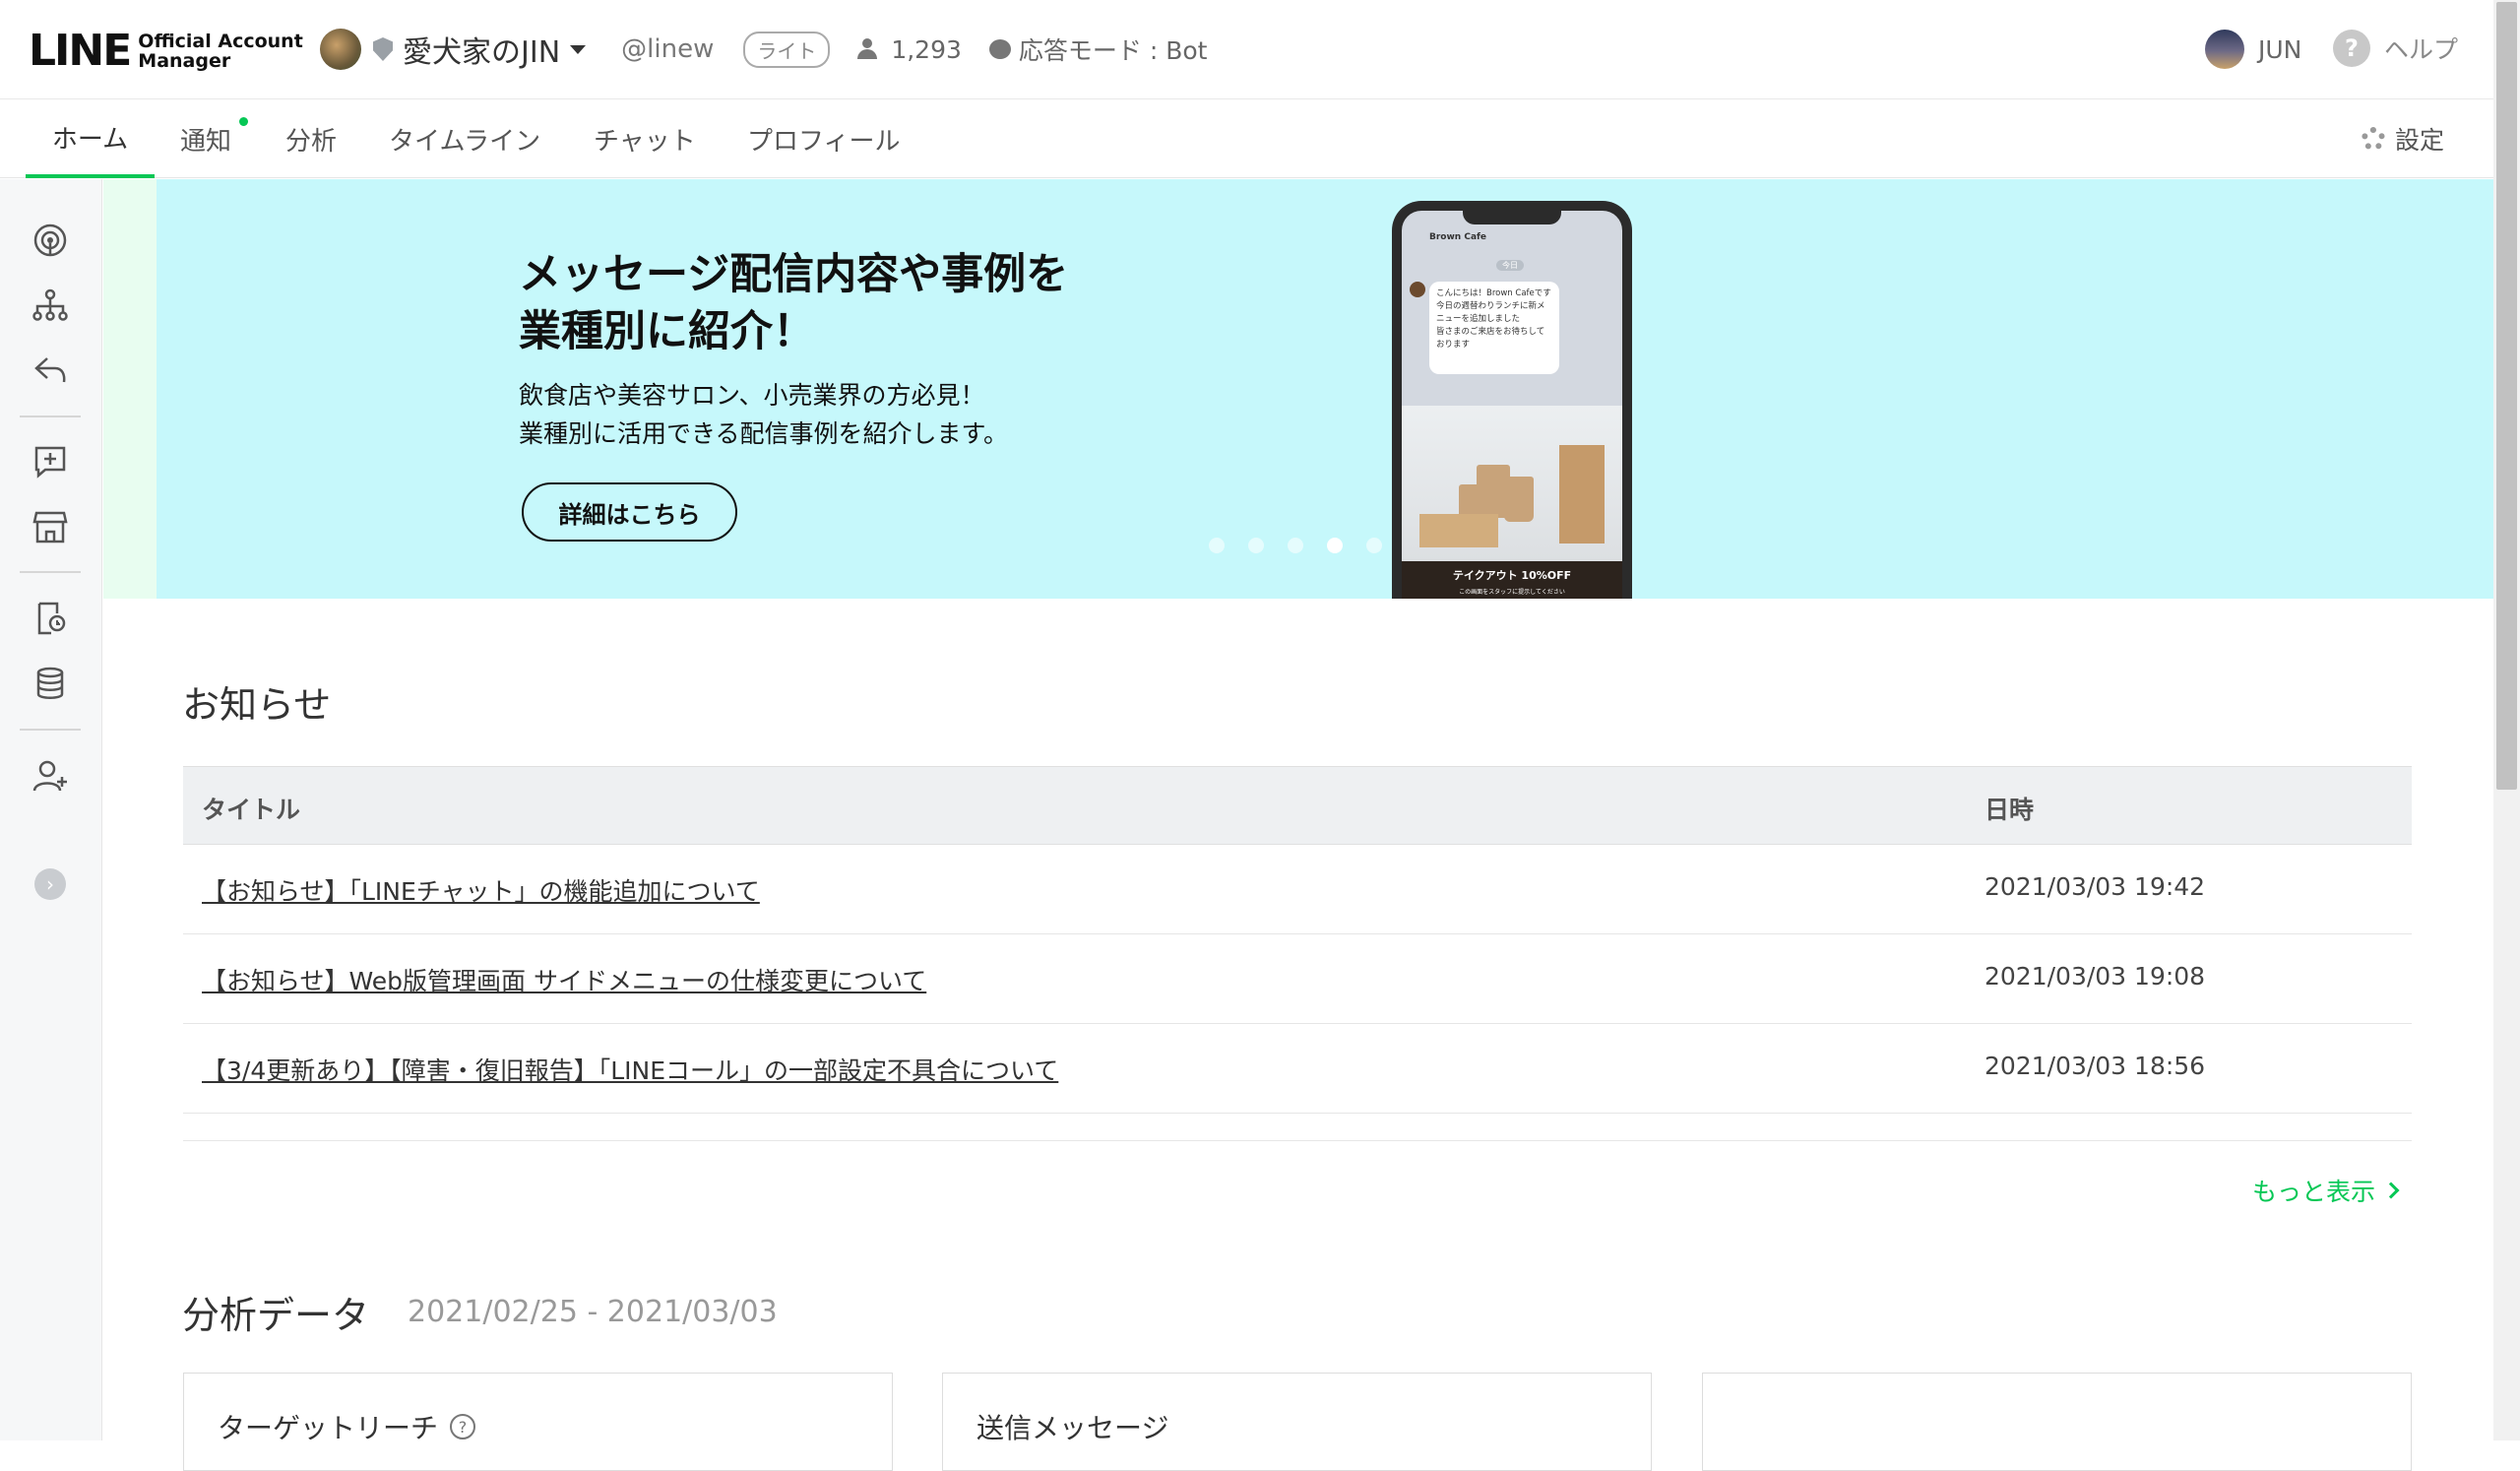 The image size is (2520, 1471). What do you see at coordinates (2419, 140) in the screenshot?
I see `settings-label: 設定` at bounding box center [2419, 140].